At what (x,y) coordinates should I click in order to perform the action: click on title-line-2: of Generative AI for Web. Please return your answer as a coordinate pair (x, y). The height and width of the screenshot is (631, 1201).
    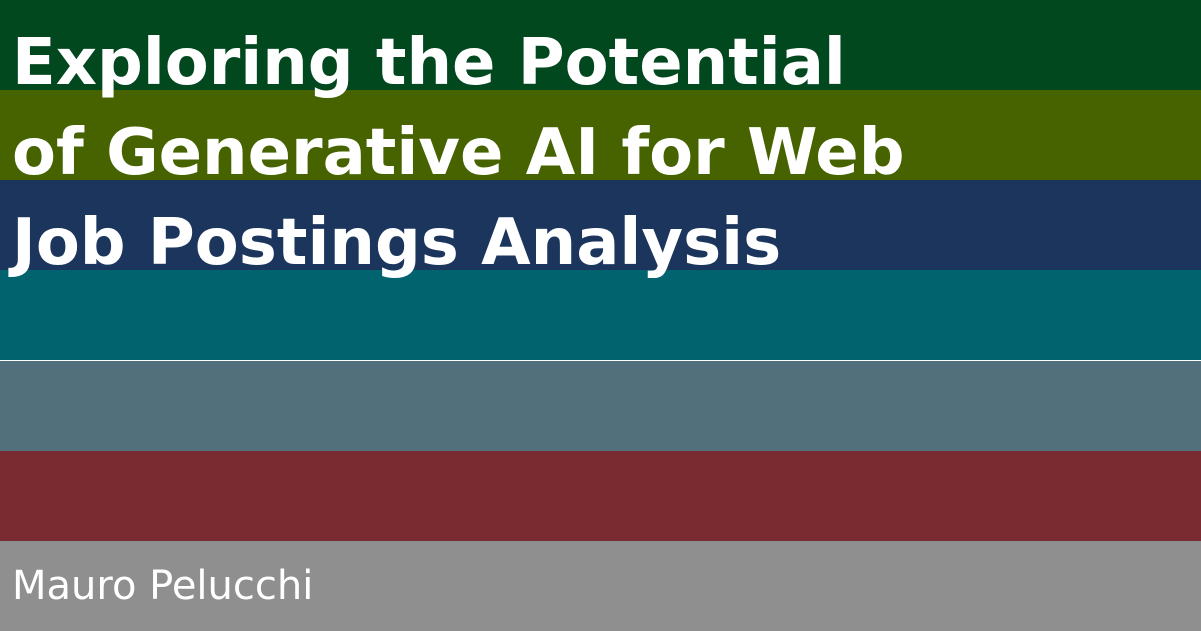
    Looking at the image, I should click on (458, 153).